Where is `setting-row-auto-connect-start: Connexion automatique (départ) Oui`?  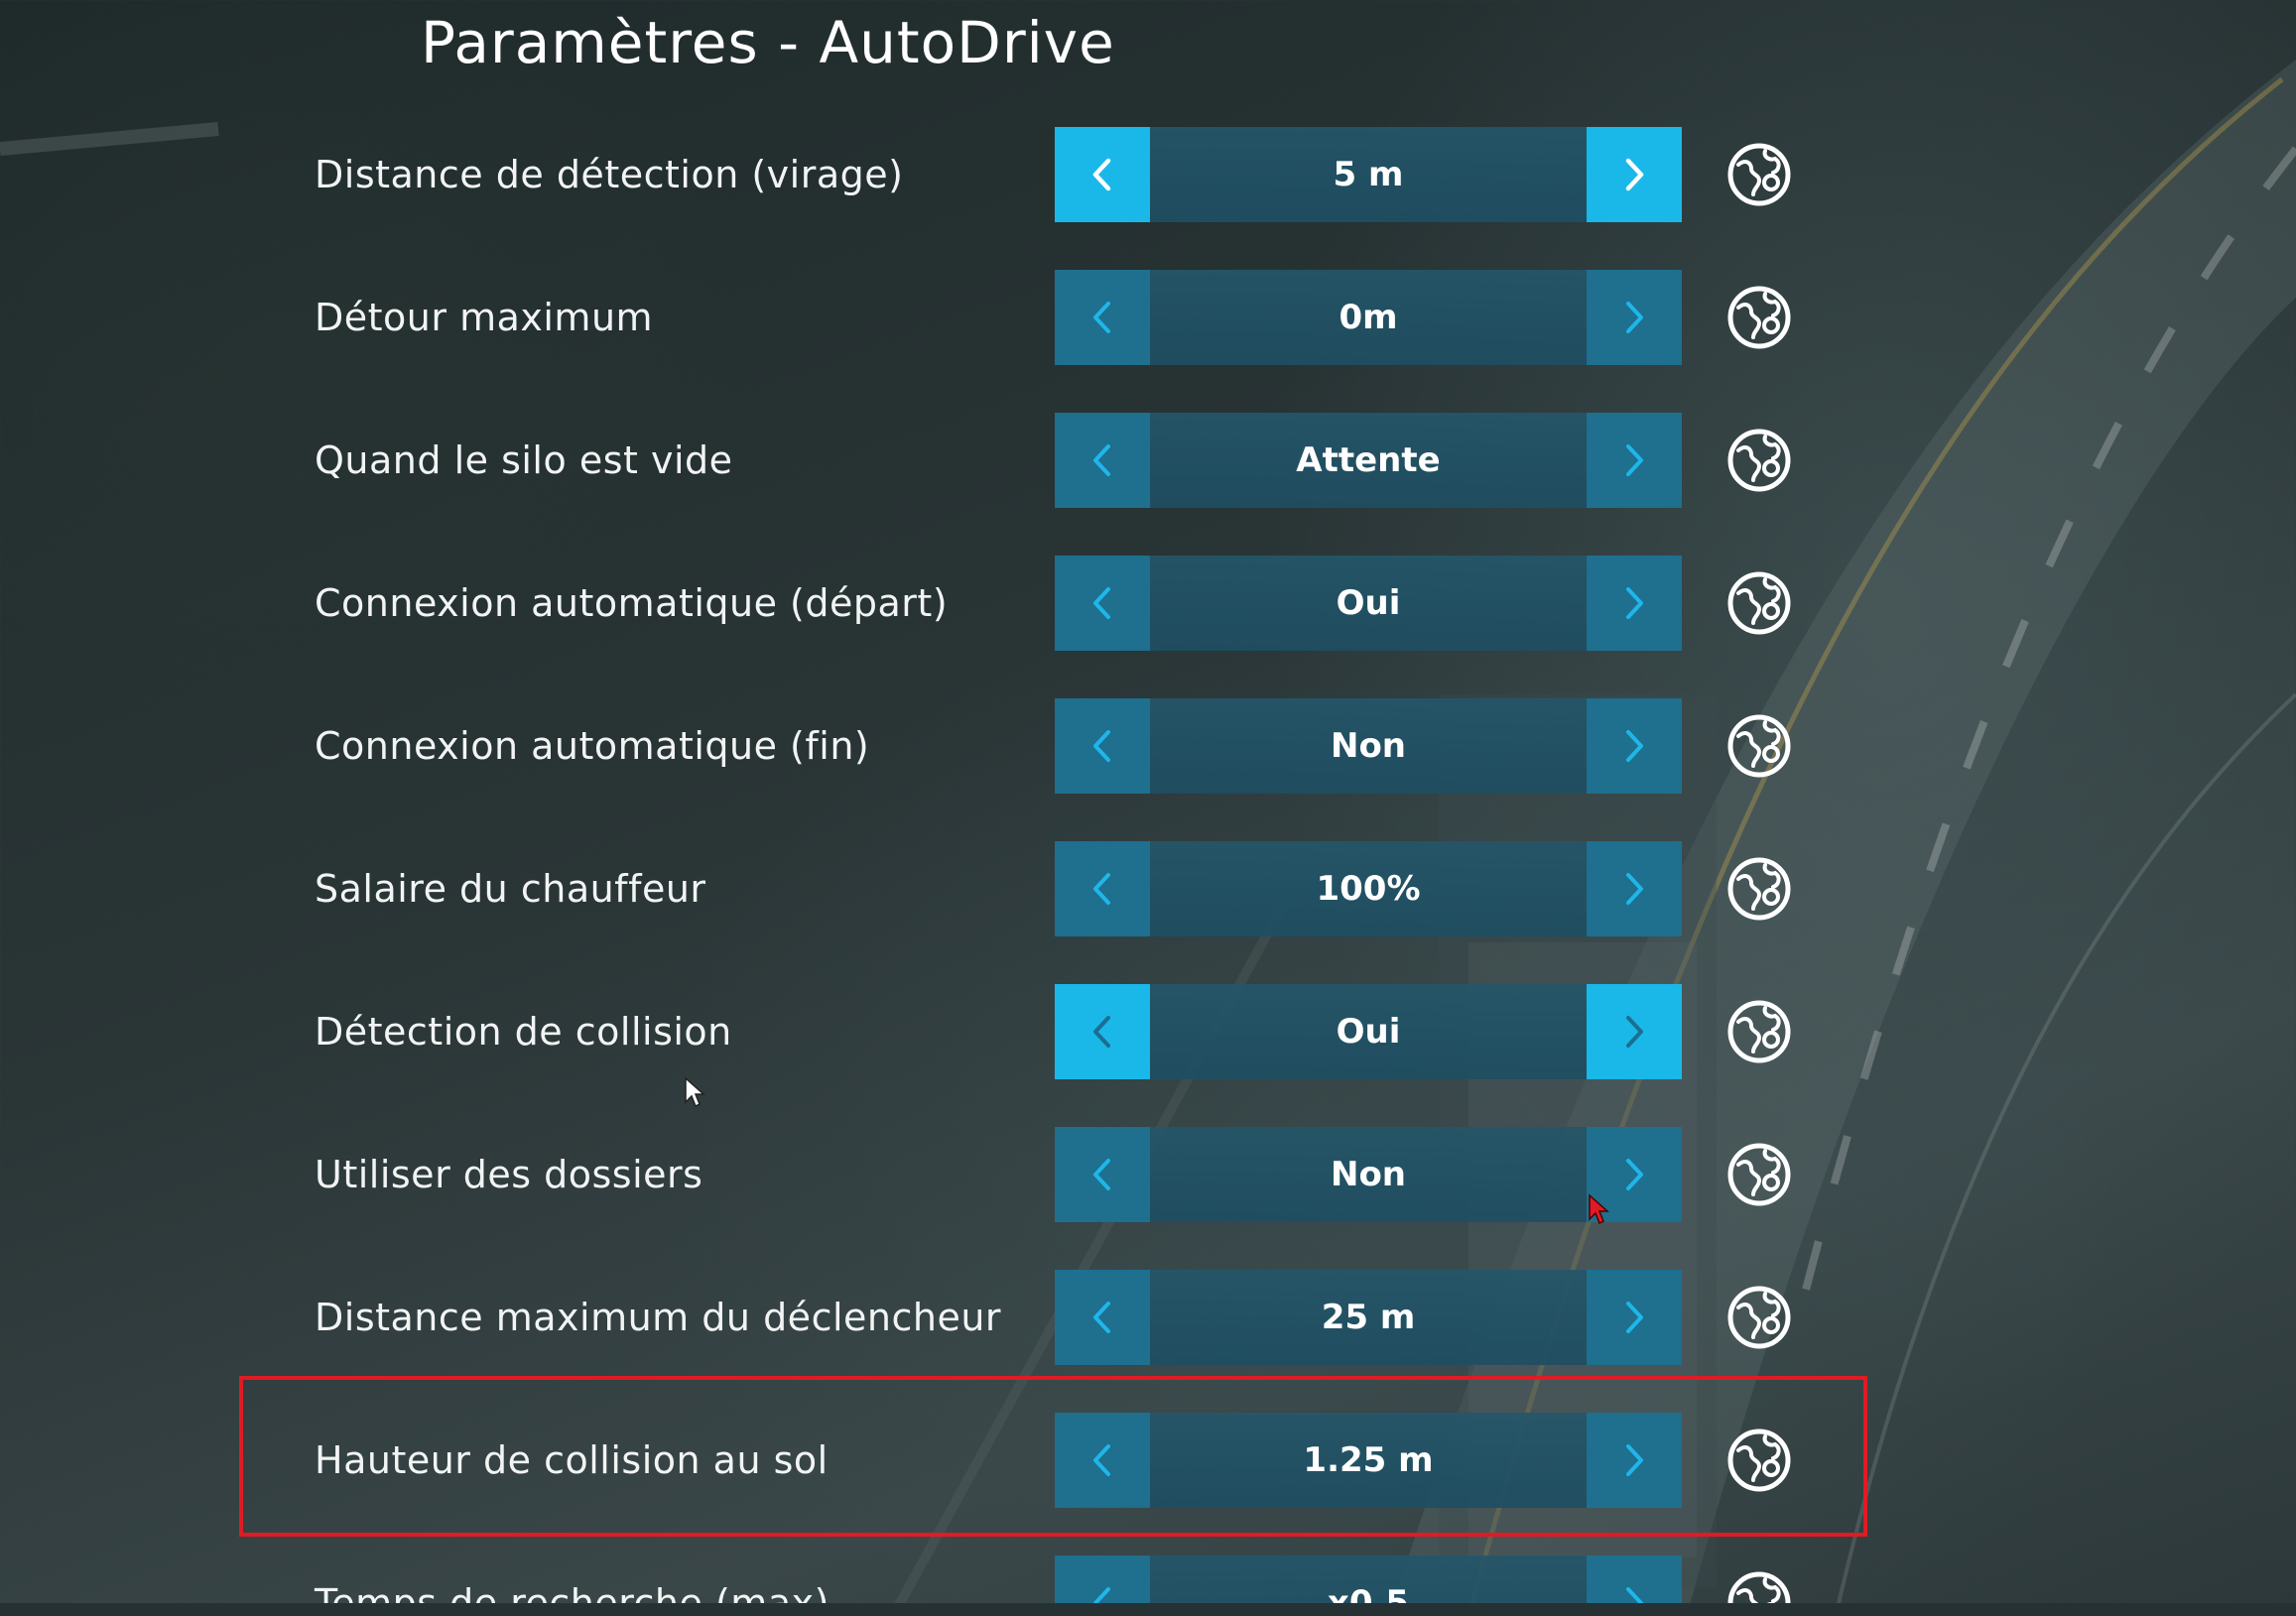
setting-row-auto-connect-start: Connexion automatique (départ) Oui is located at coordinates (1148, 603).